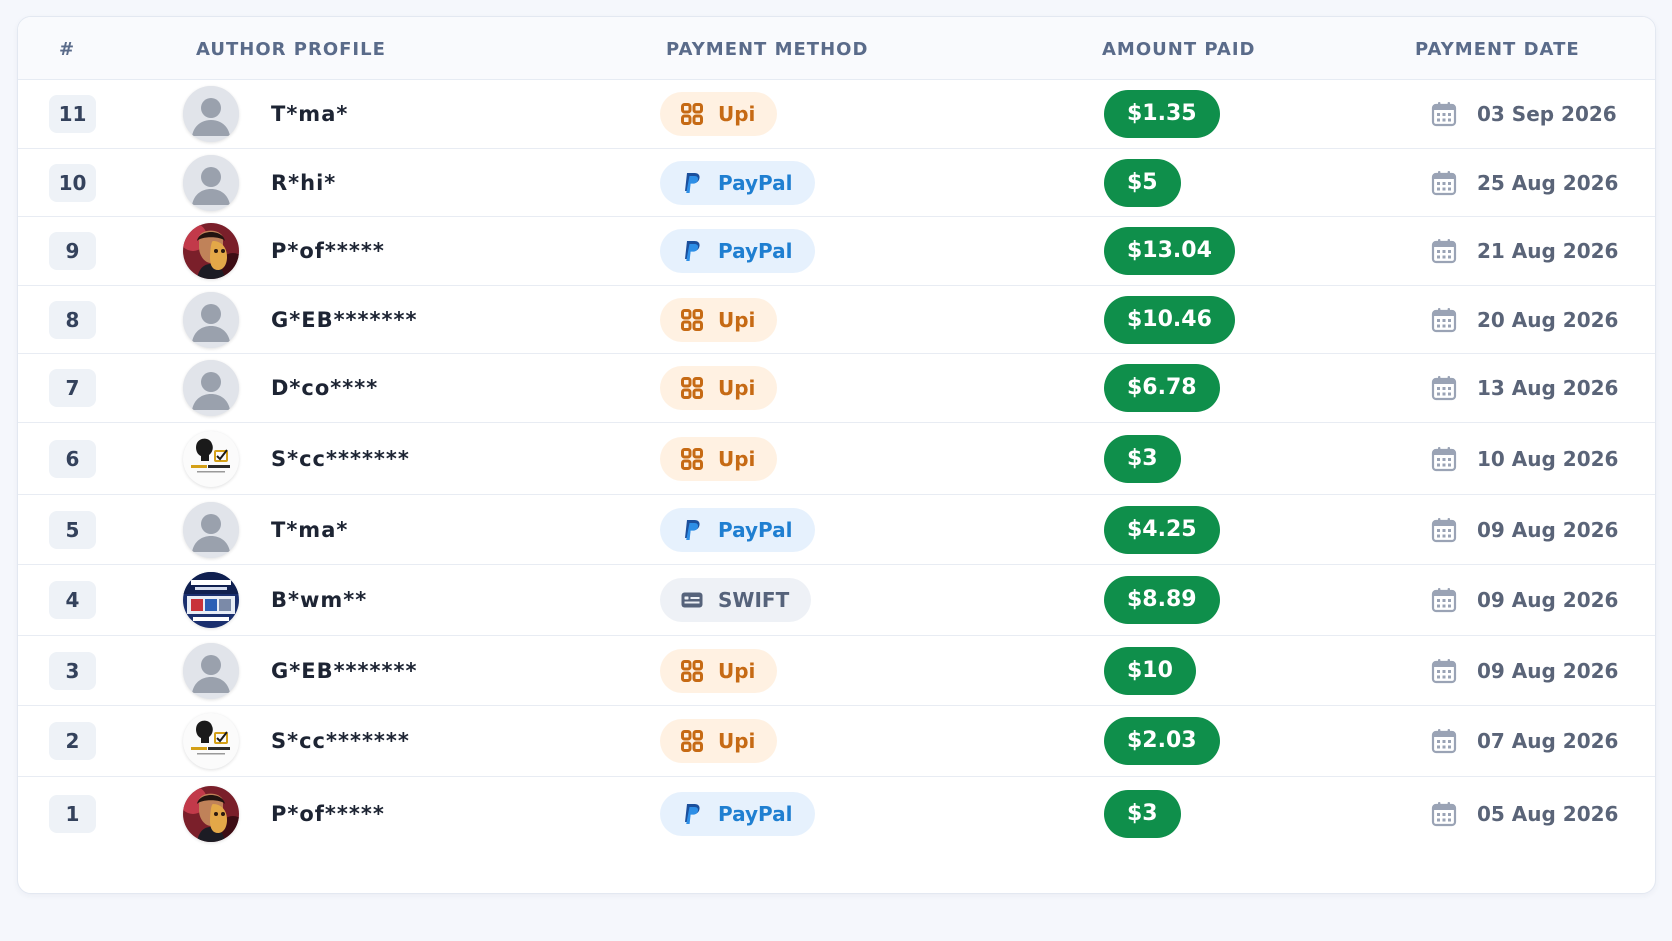 The width and height of the screenshot is (1672, 941). Describe the element at coordinates (836, 183) in the screenshot. I see `table-row: 10 R*hi* PayPal $5 25 Aug 2026` at that location.